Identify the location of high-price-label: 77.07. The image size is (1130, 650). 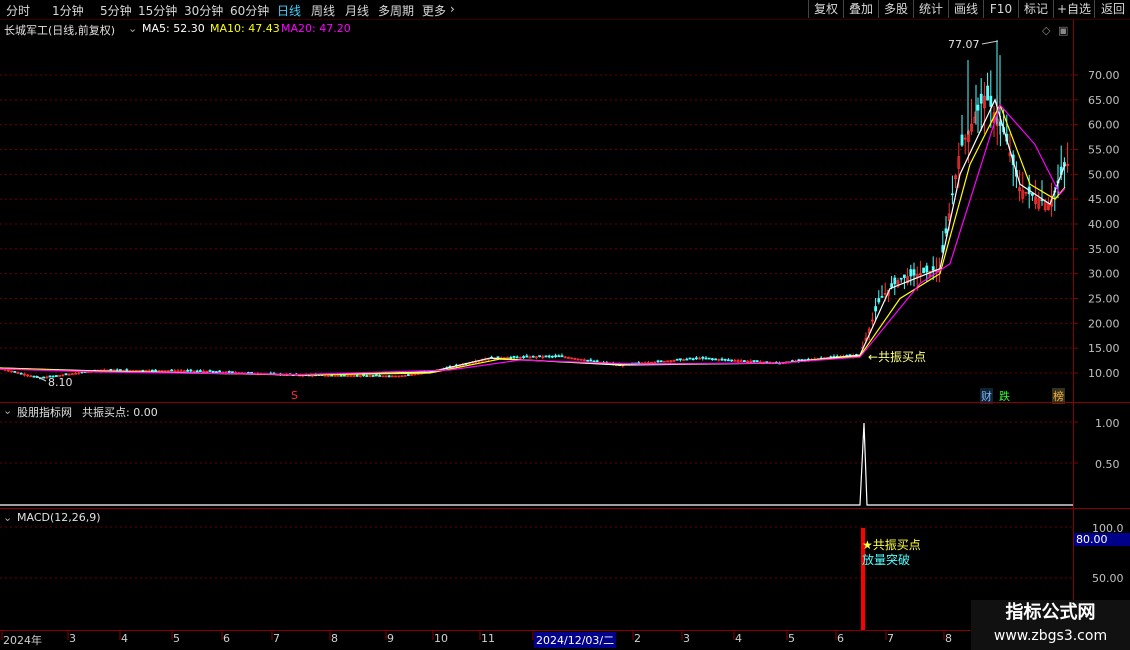
(964, 44).